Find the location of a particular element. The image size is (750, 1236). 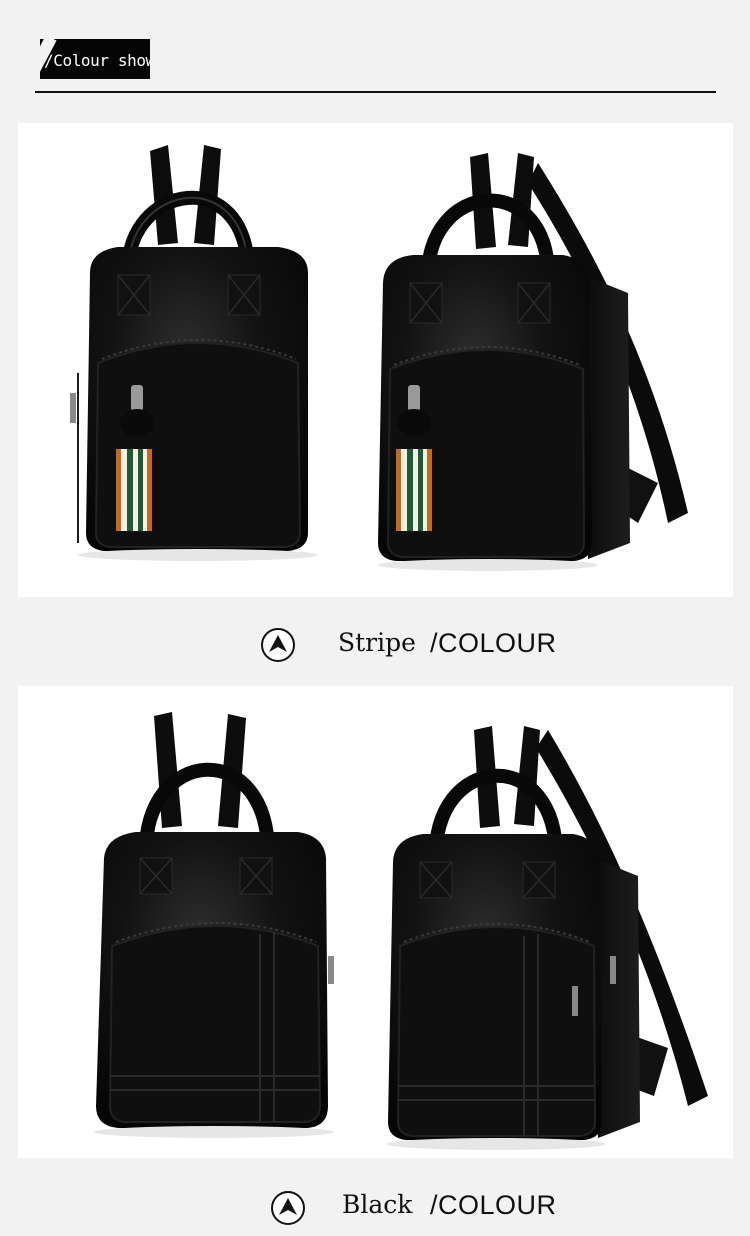

section-title-badge: /Colour show is located at coordinates (95, 59).